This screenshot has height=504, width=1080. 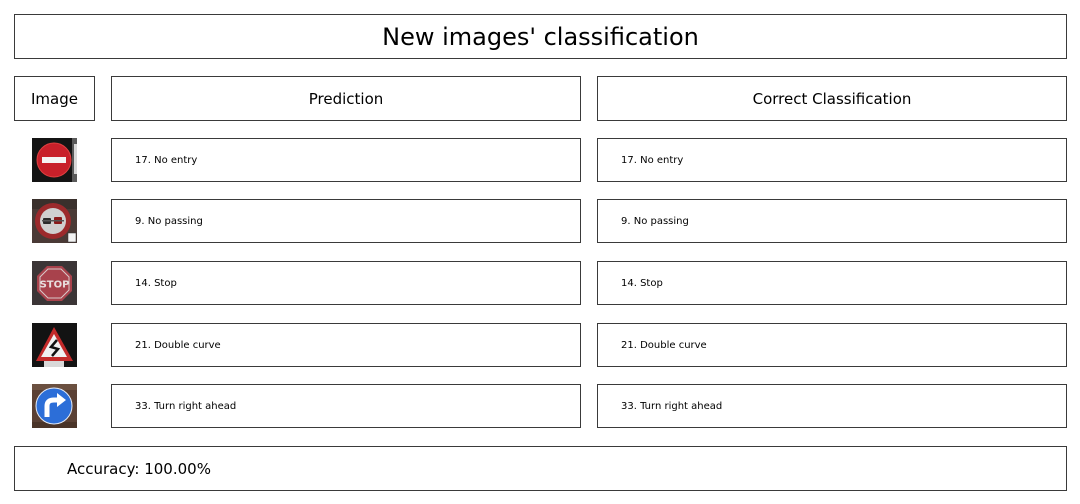 I want to click on correct-cell: 33. Turn right ahead, so click(x=832, y=406).